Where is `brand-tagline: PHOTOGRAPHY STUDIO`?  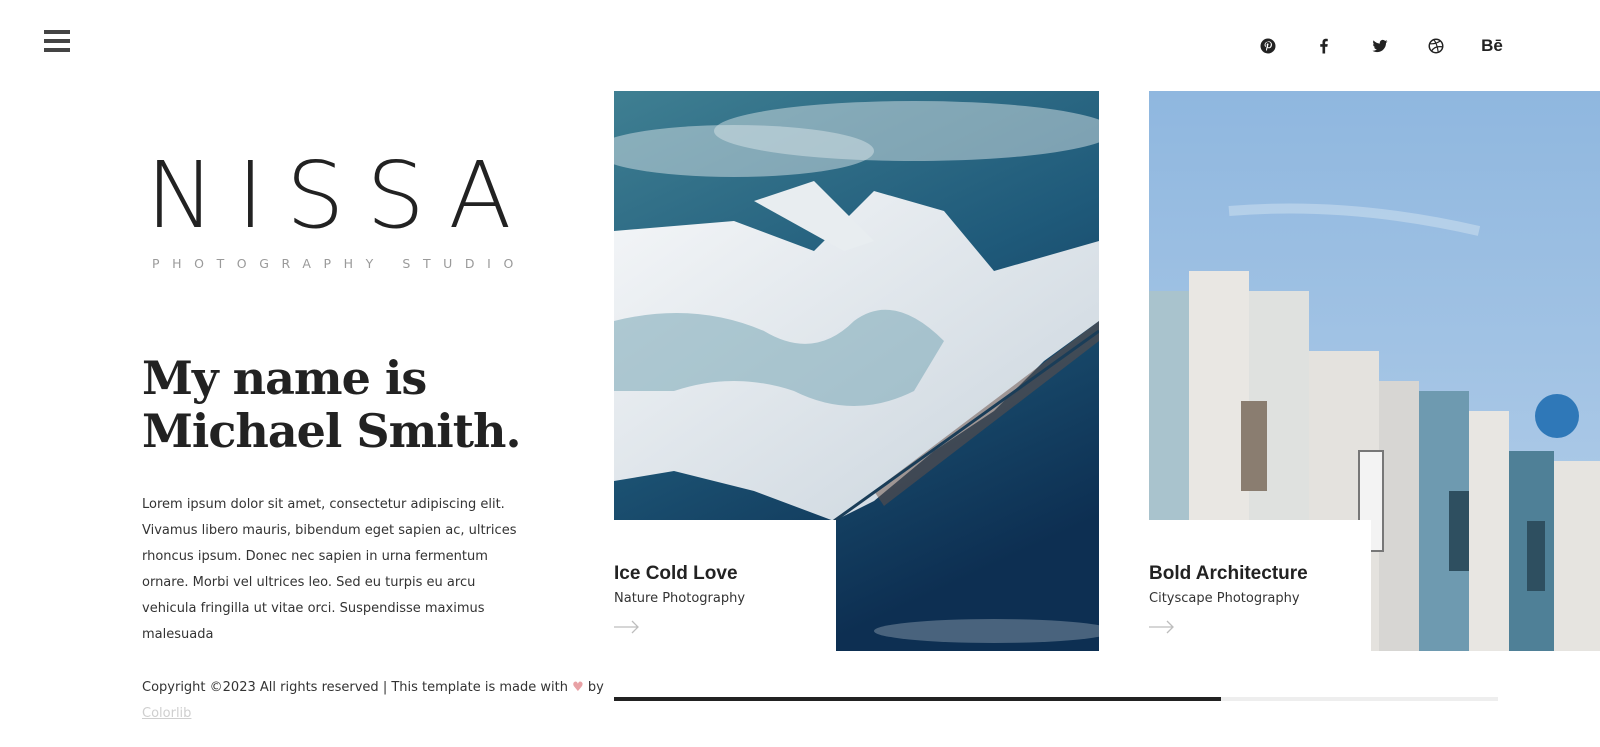 brand-tagline: PHOTOGRAPHY STUDIO is located at coordinates (339, 263).